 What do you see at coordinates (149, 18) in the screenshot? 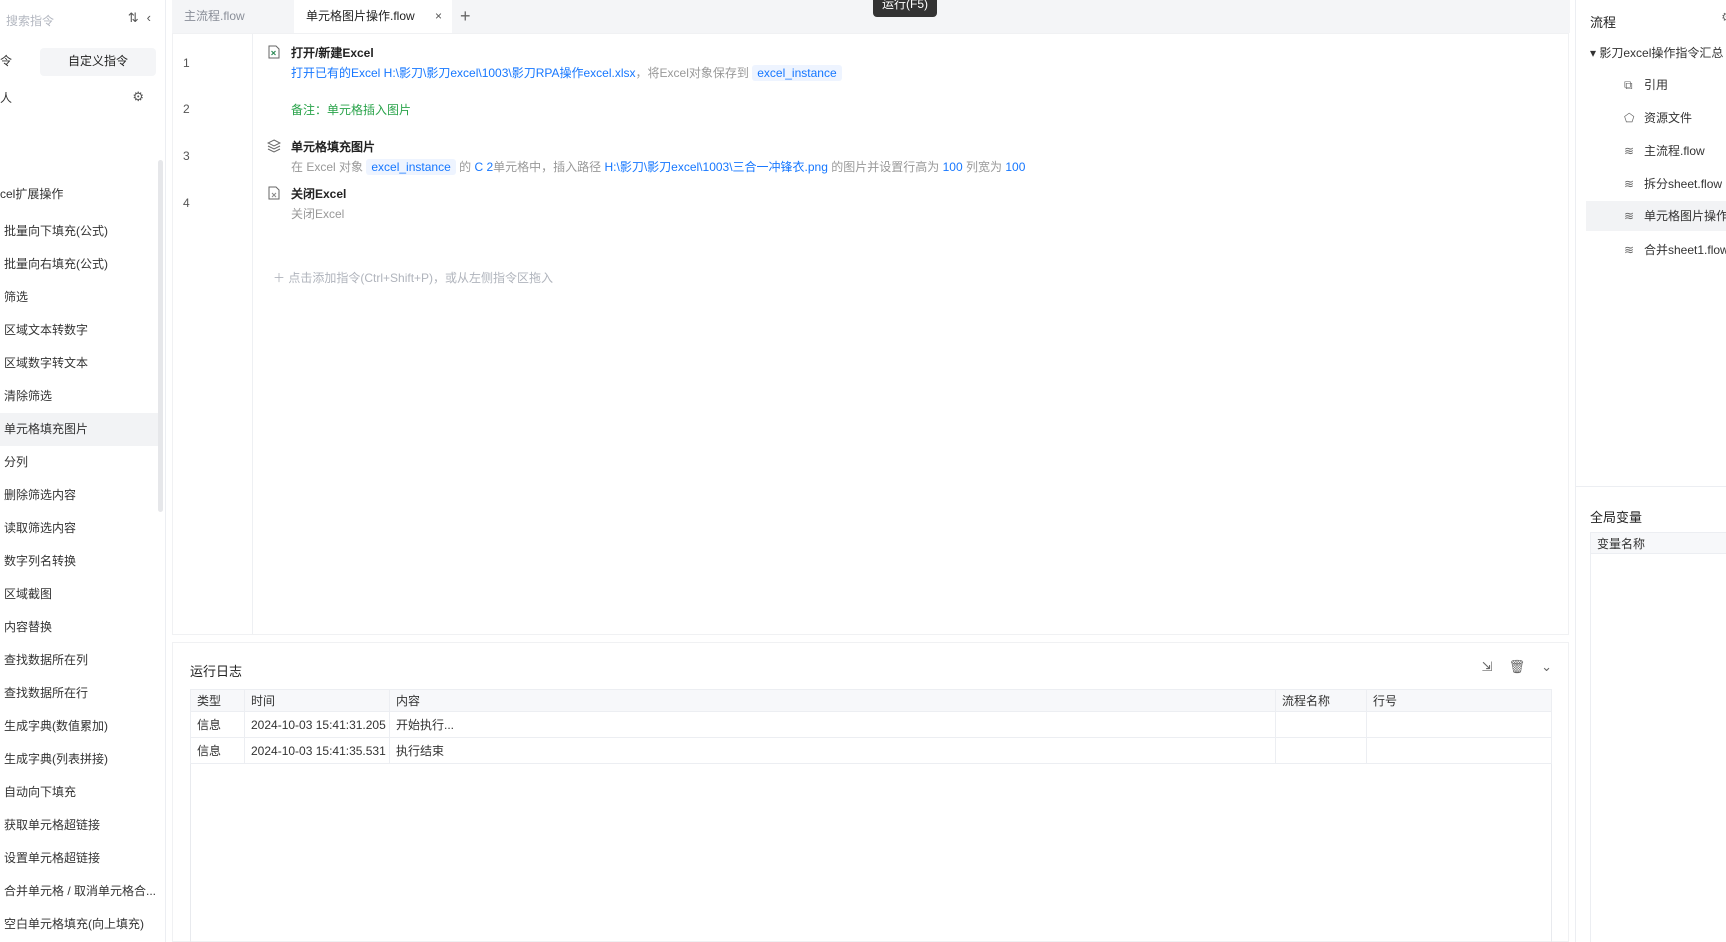
I see `collapse-icon: ‹` at bounding box center [149, 18].